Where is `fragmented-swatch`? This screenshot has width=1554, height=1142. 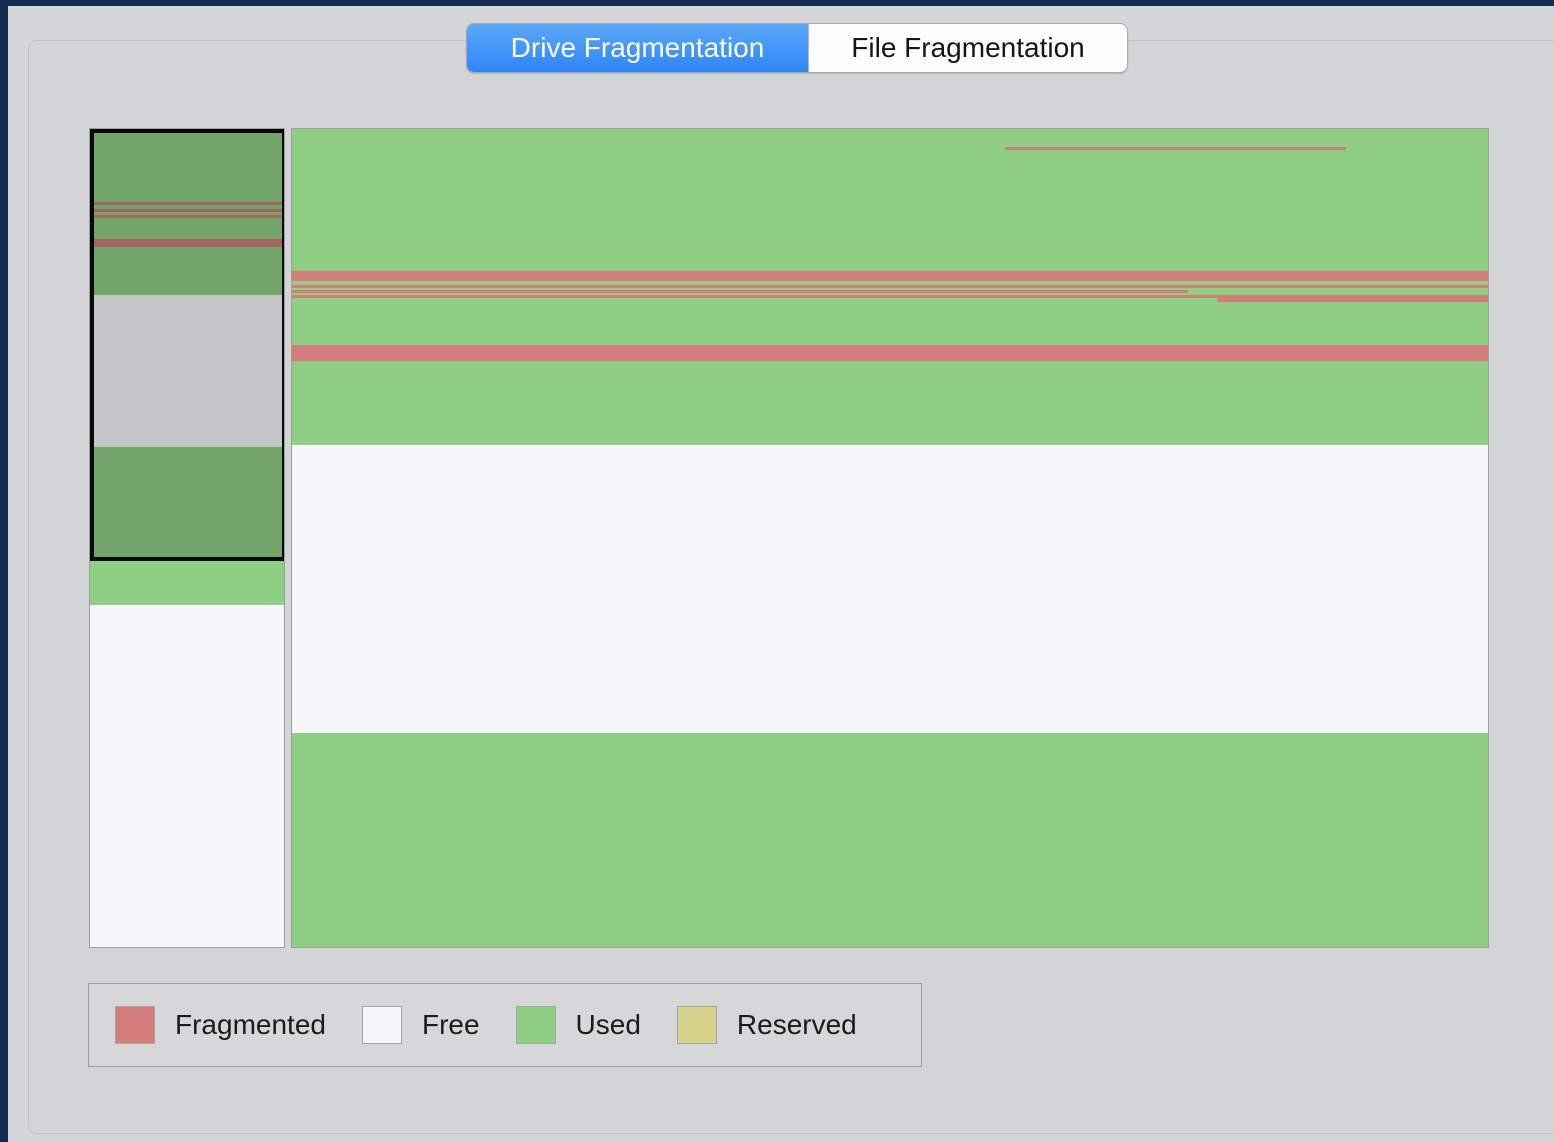
fragmented-swatch is located at coordinates (135, 1025).